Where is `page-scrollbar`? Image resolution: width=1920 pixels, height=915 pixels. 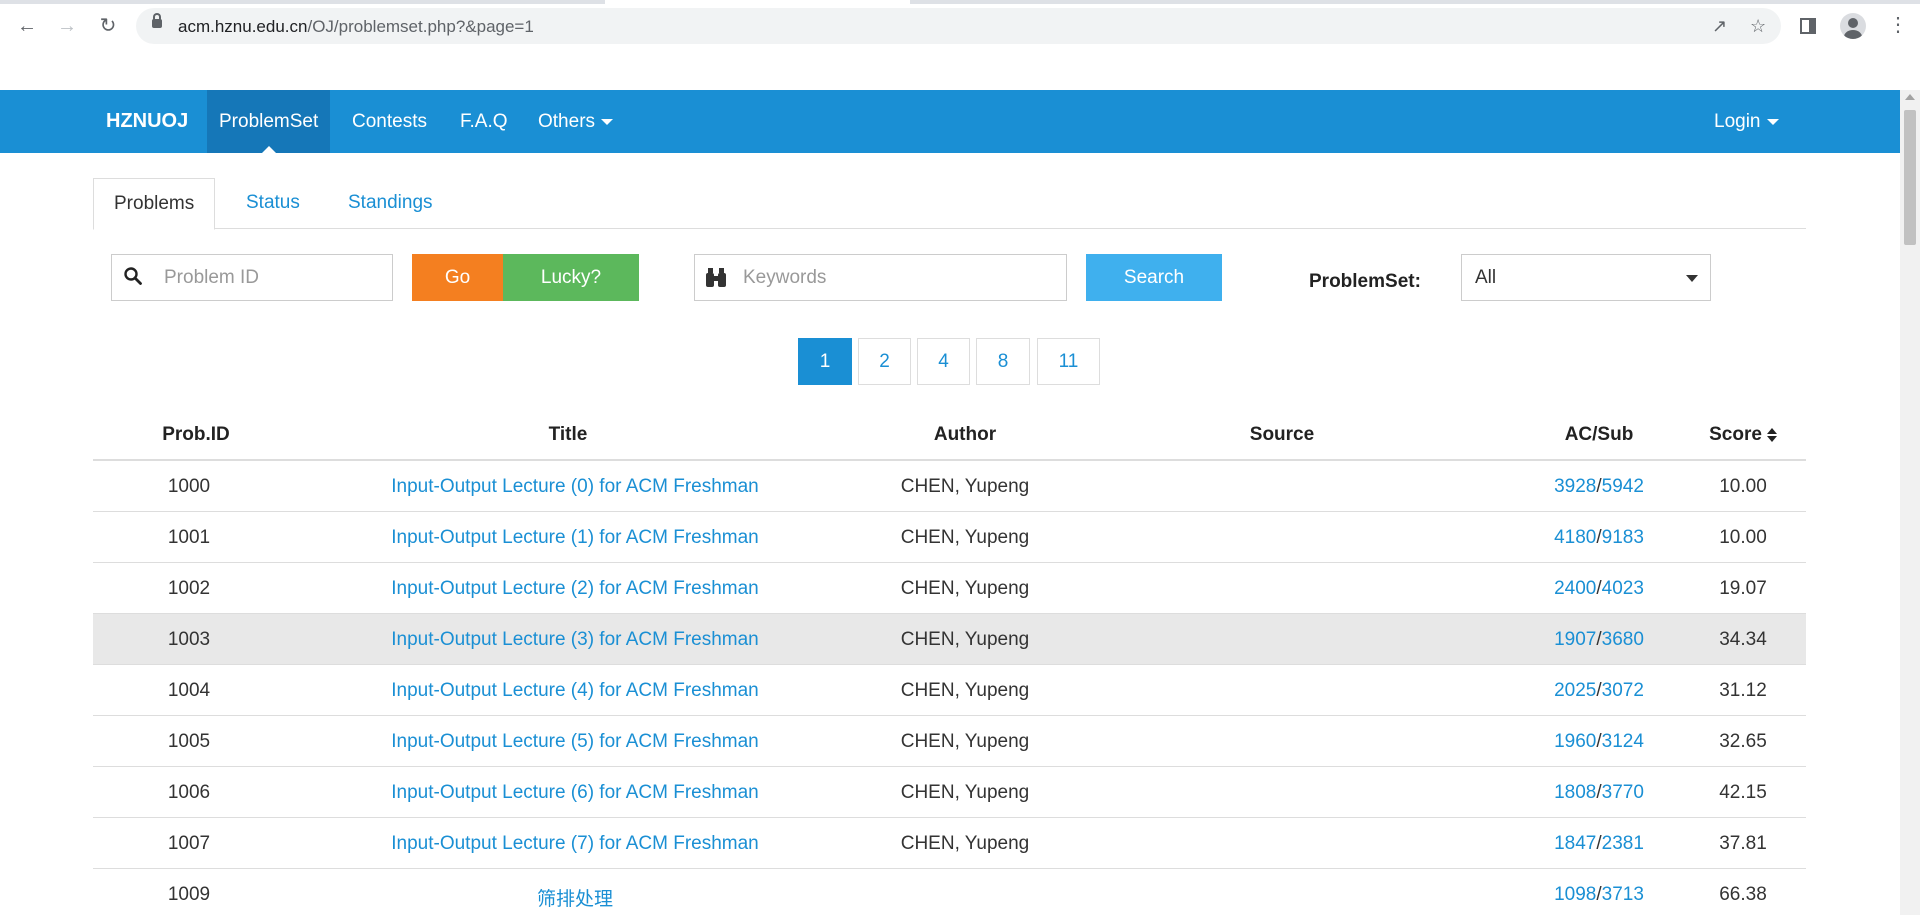 page-scrollbar is located at coordinates (1910, 502).